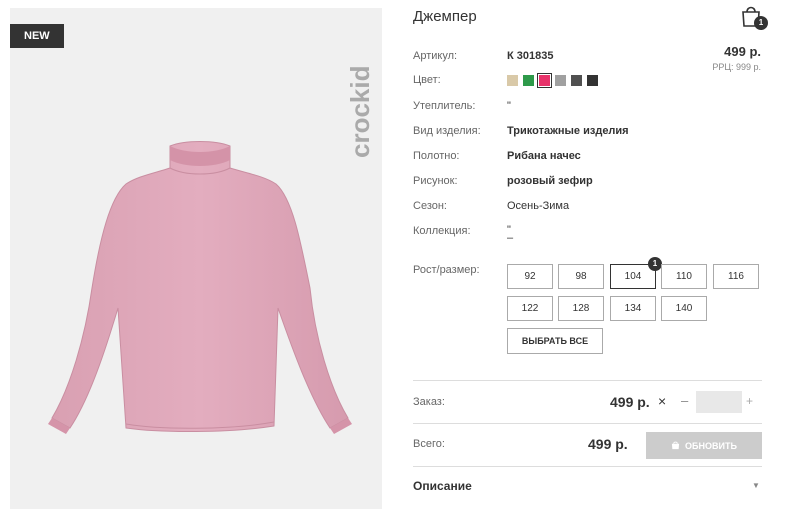 The width and height of the screenshot is (800, 509). I want to click on insulation-label: Утеплитель:, so click(444, 106).